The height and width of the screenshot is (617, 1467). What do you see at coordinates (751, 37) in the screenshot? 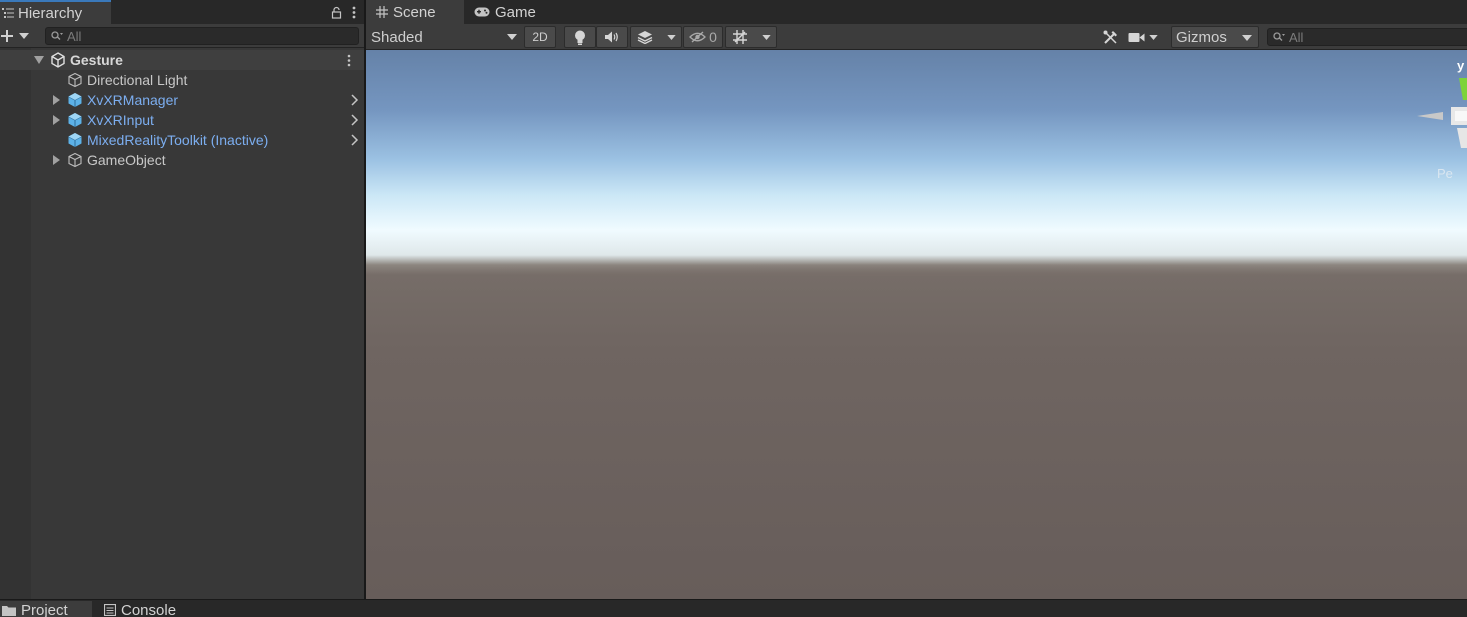
I see `grid-snapping-dropdown` at bounding box center [751, 37].